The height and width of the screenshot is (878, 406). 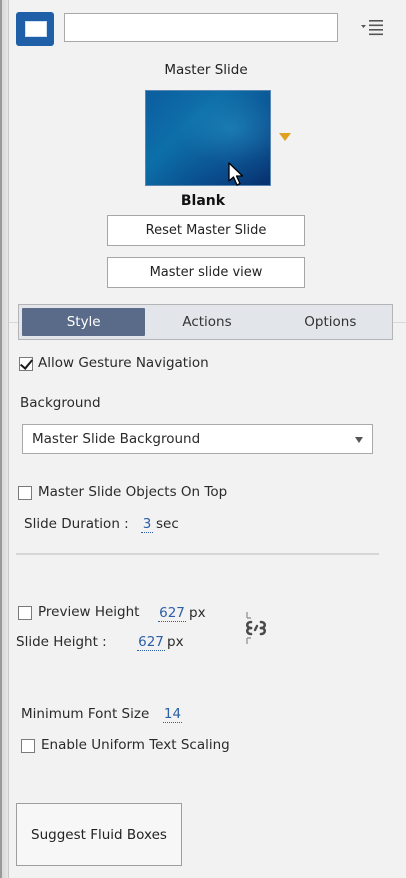 I want to click on slide-duration-label: Slide Duration :, so click(x=76, y=524).